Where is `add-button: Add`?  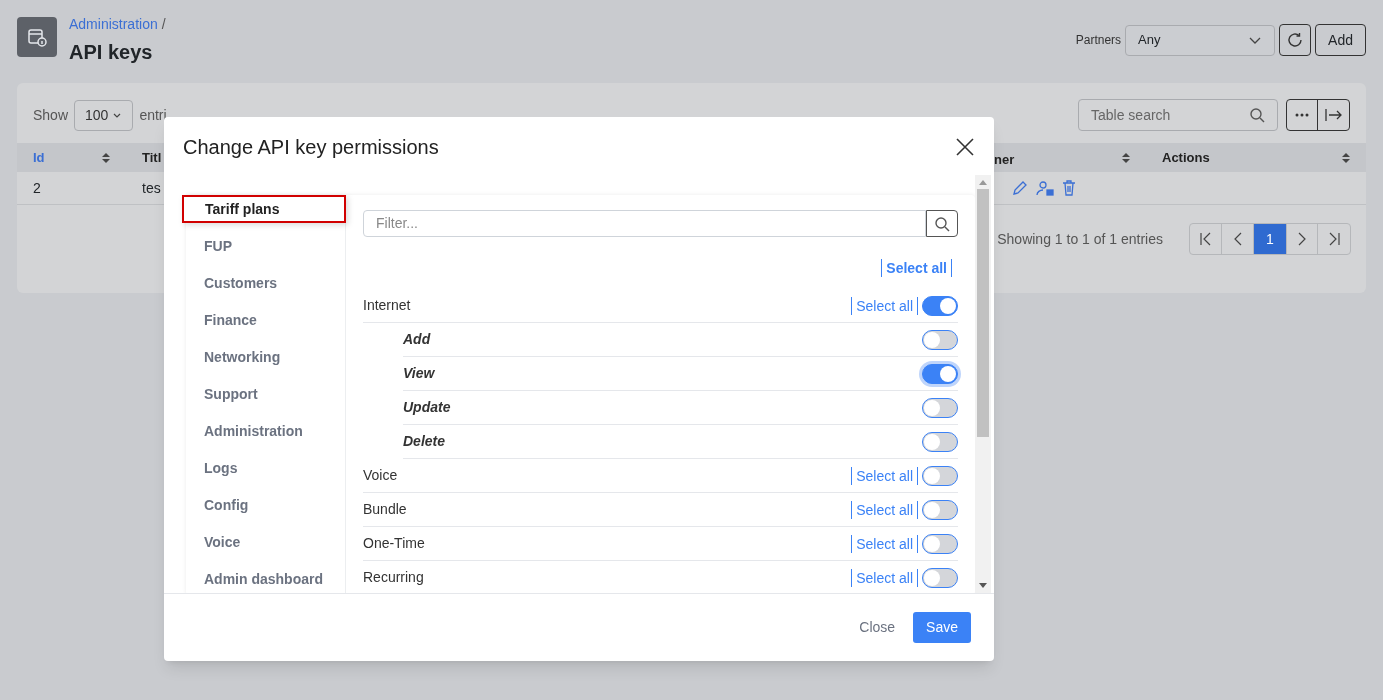 add-button: Add is located at coordinates (1340, 40).